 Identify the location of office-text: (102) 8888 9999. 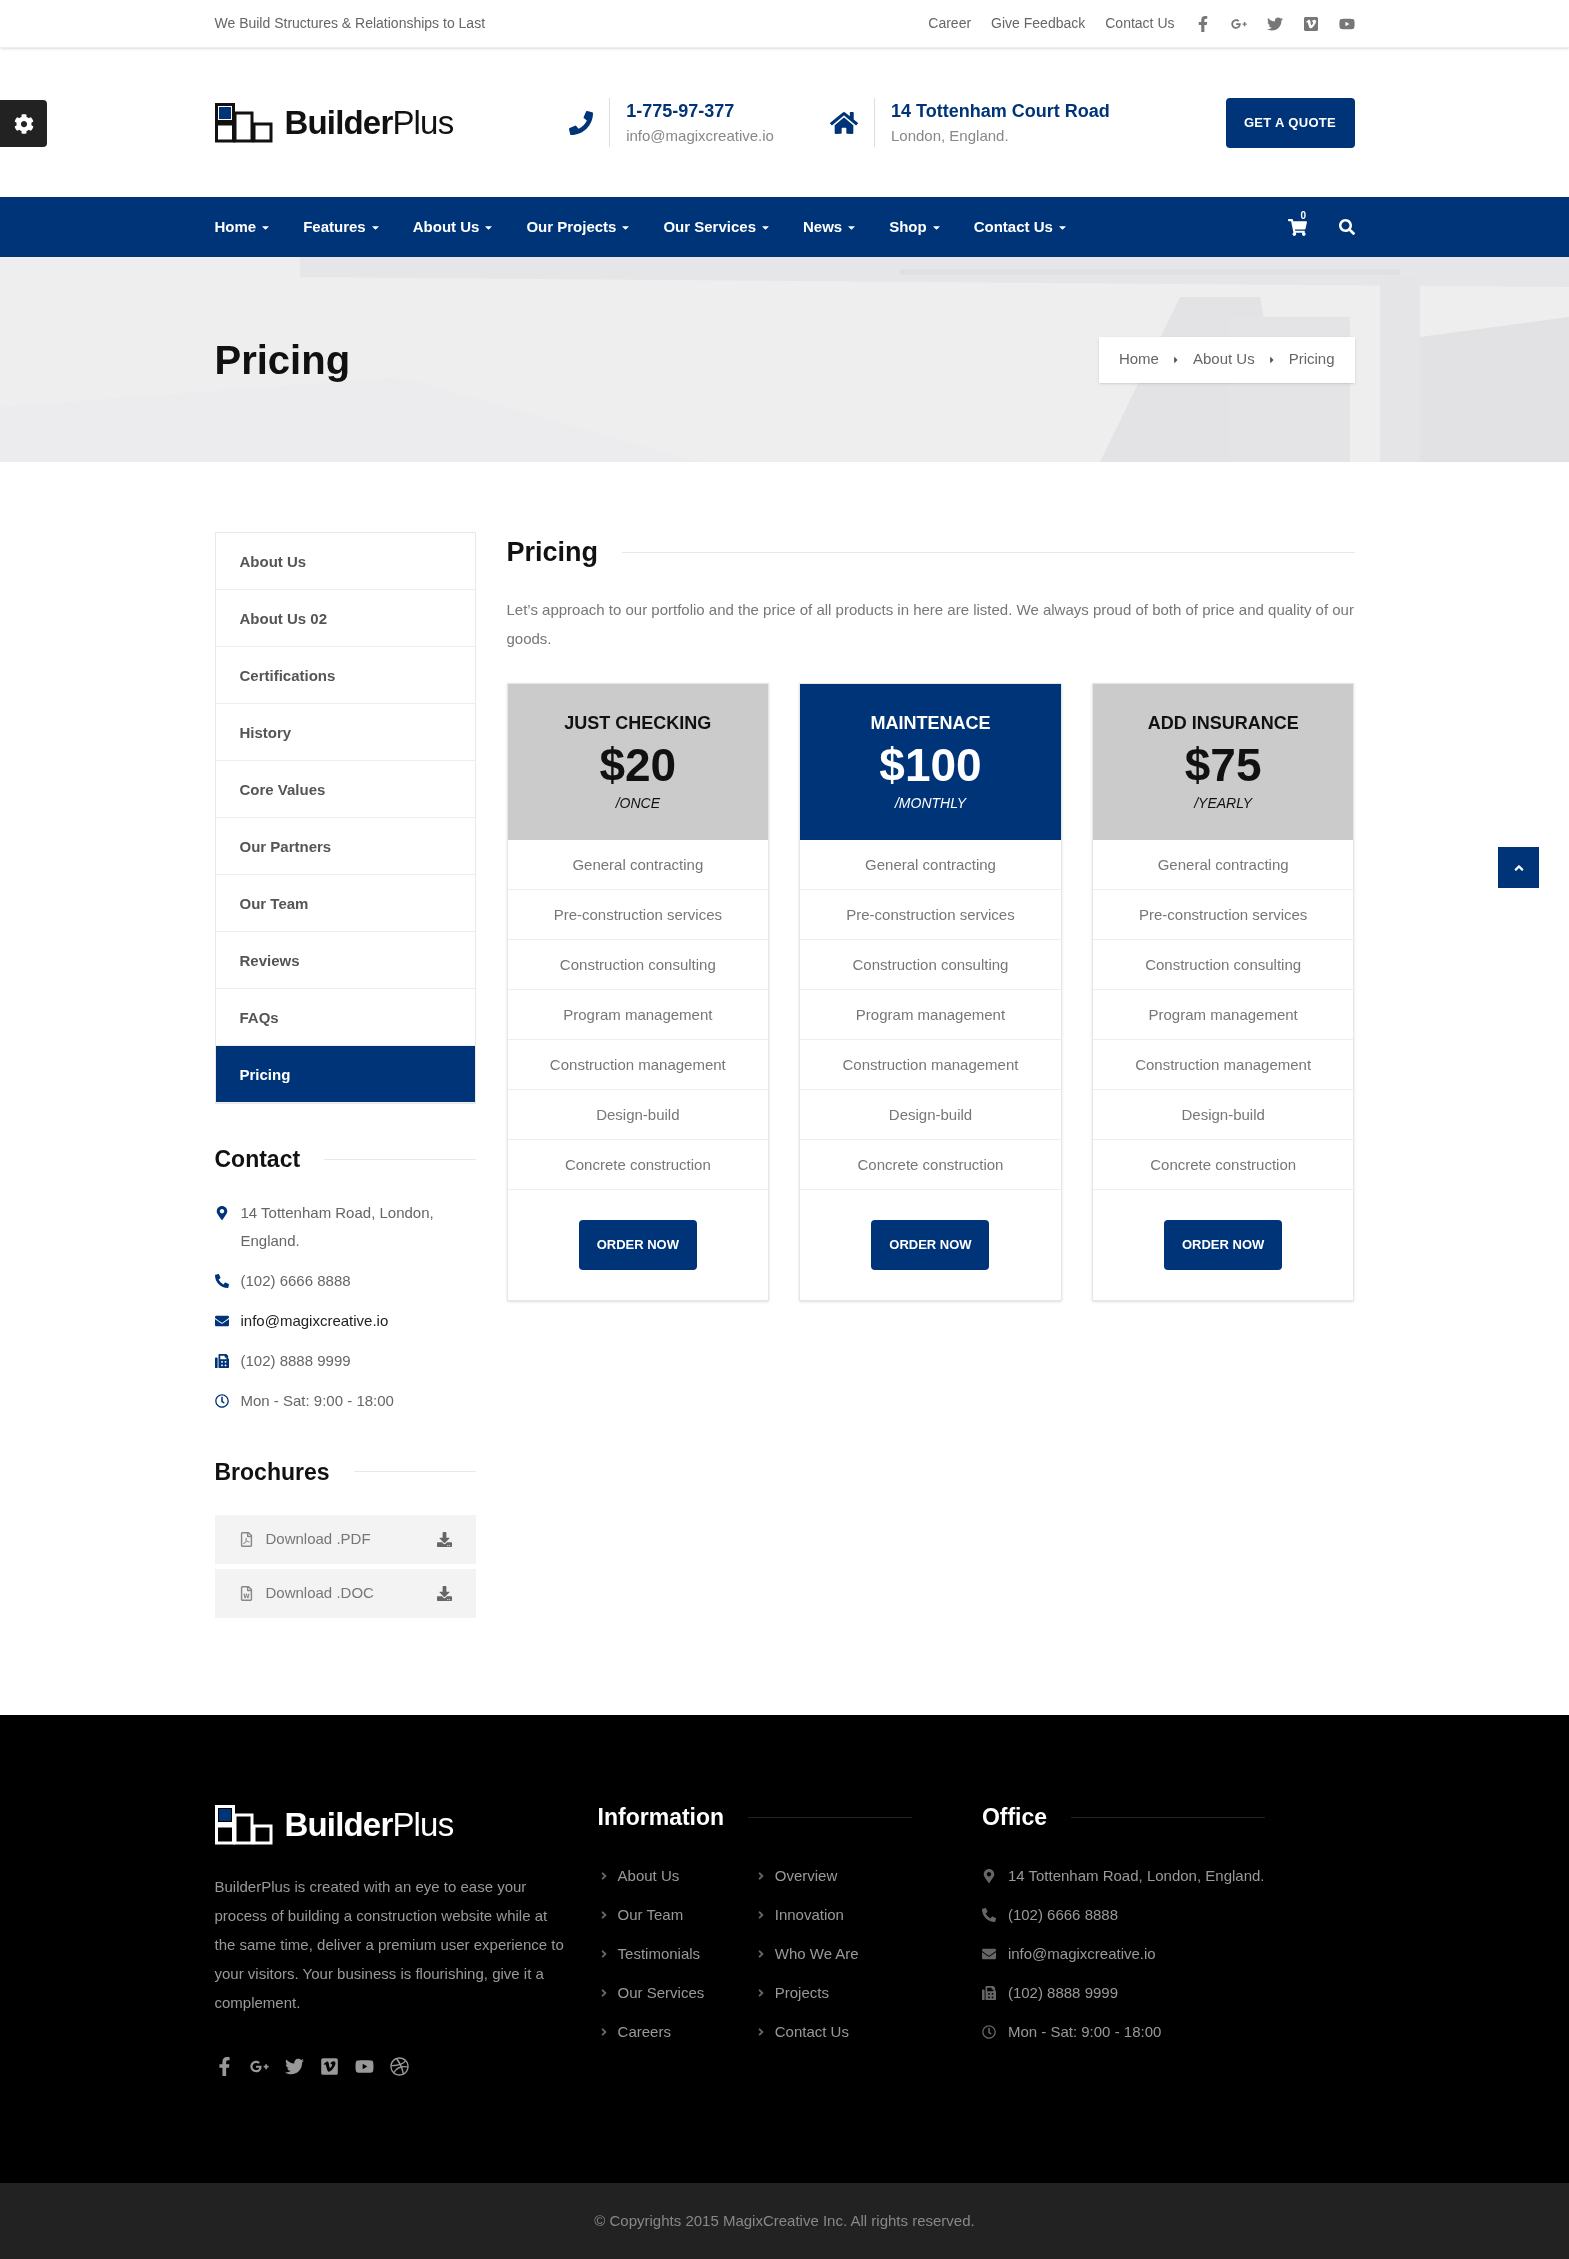
(1062, 1992).